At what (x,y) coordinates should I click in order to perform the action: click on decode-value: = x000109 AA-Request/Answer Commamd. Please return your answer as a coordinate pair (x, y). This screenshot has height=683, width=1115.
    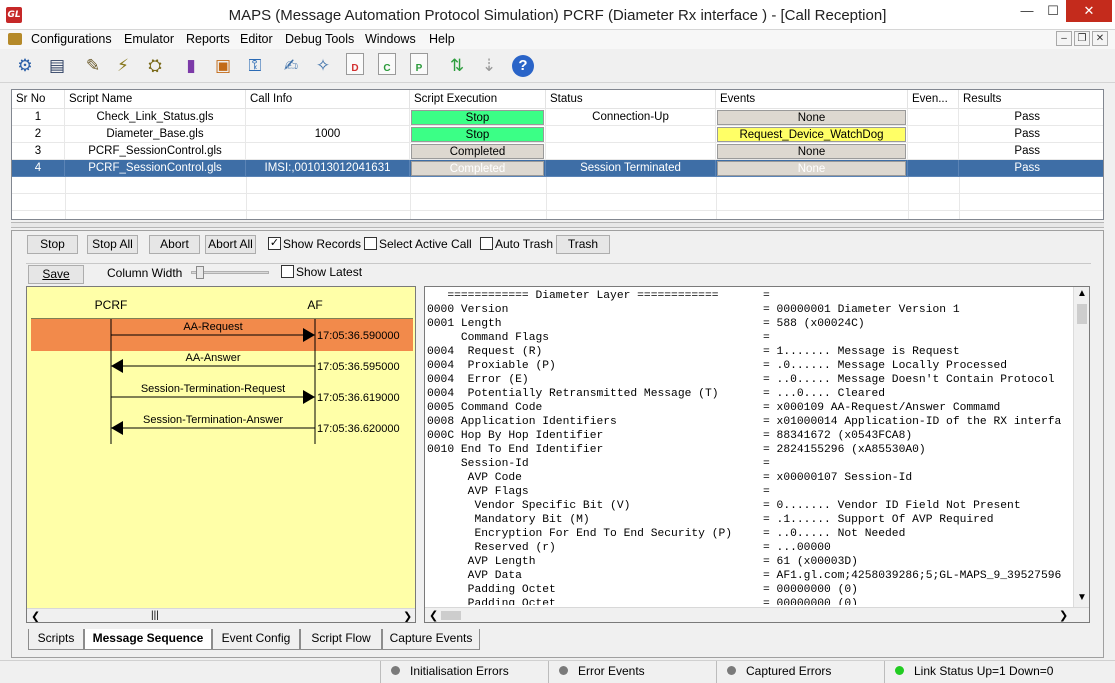
    Looking at the image, I should click on (881, 408).